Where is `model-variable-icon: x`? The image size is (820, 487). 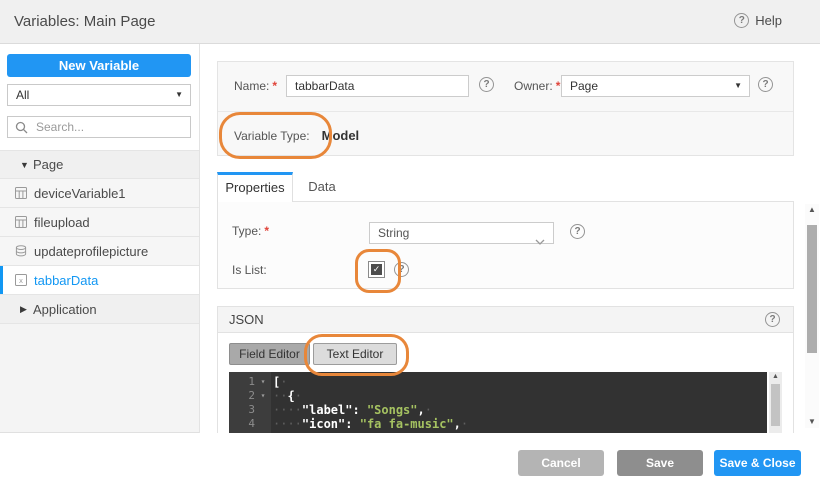 model-variable-icon: x is located at coordinates (21, 280).